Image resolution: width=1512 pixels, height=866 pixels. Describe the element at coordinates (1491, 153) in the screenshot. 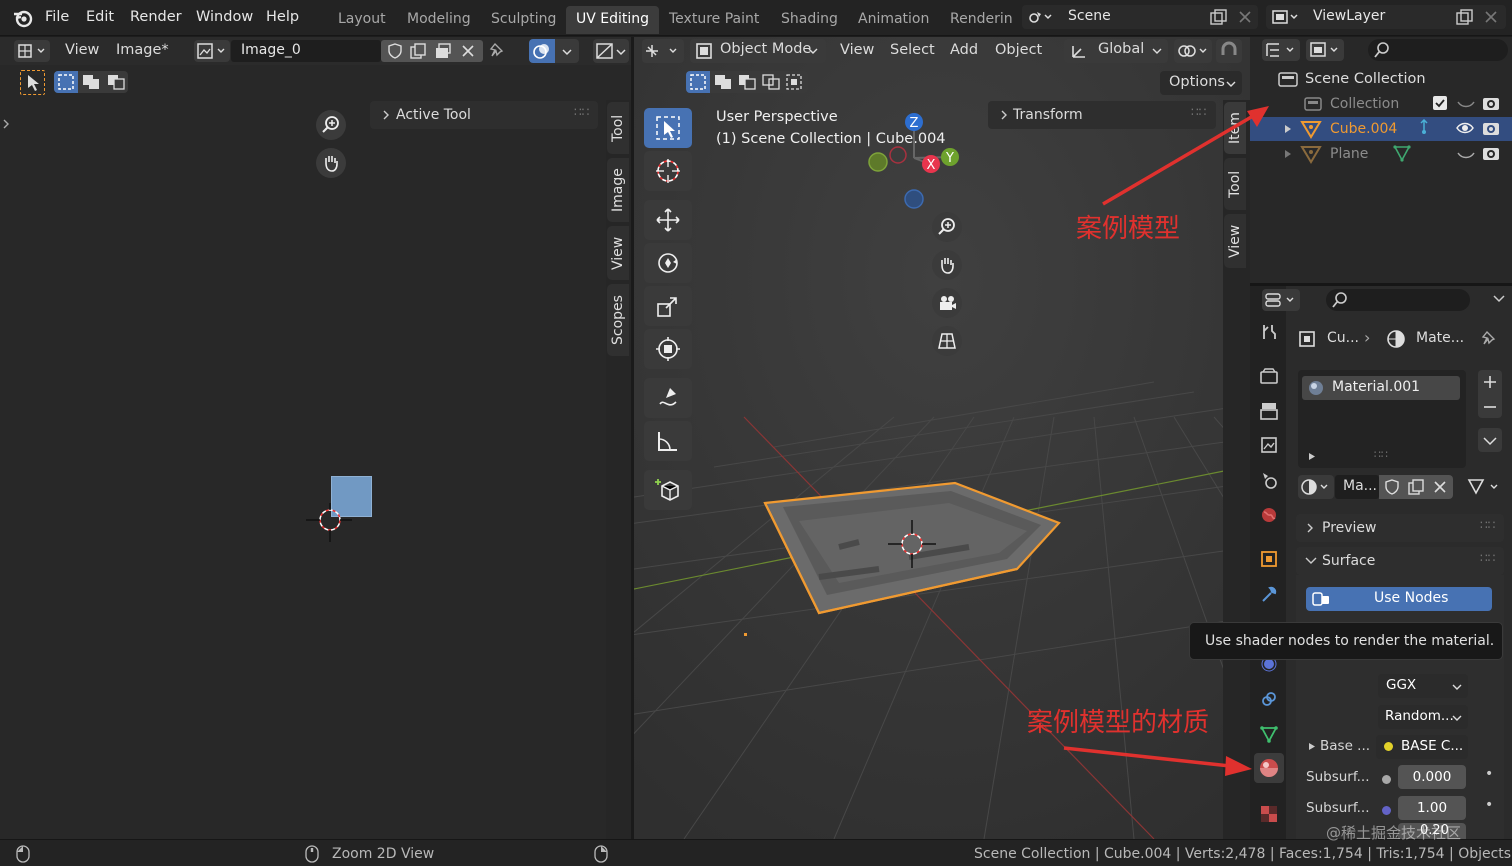

I see `plane-render-icon` at that location.